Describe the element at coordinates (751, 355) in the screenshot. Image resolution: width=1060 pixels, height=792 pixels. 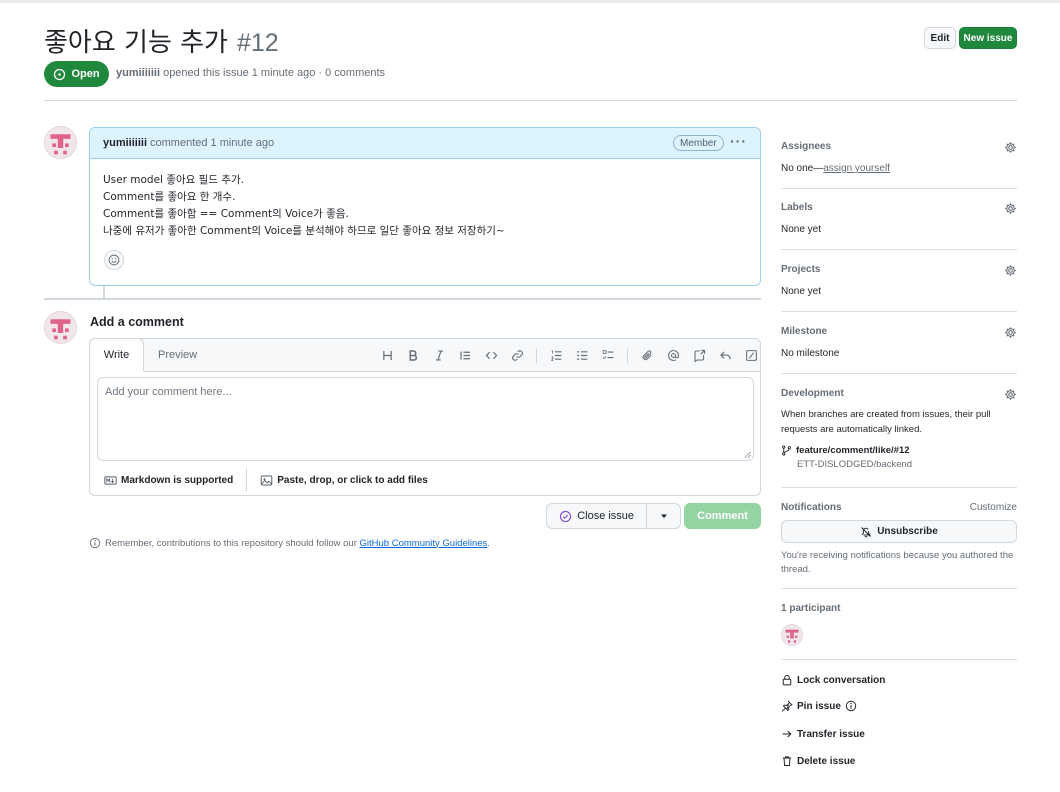
I see `slash-commands-icon` at that location.